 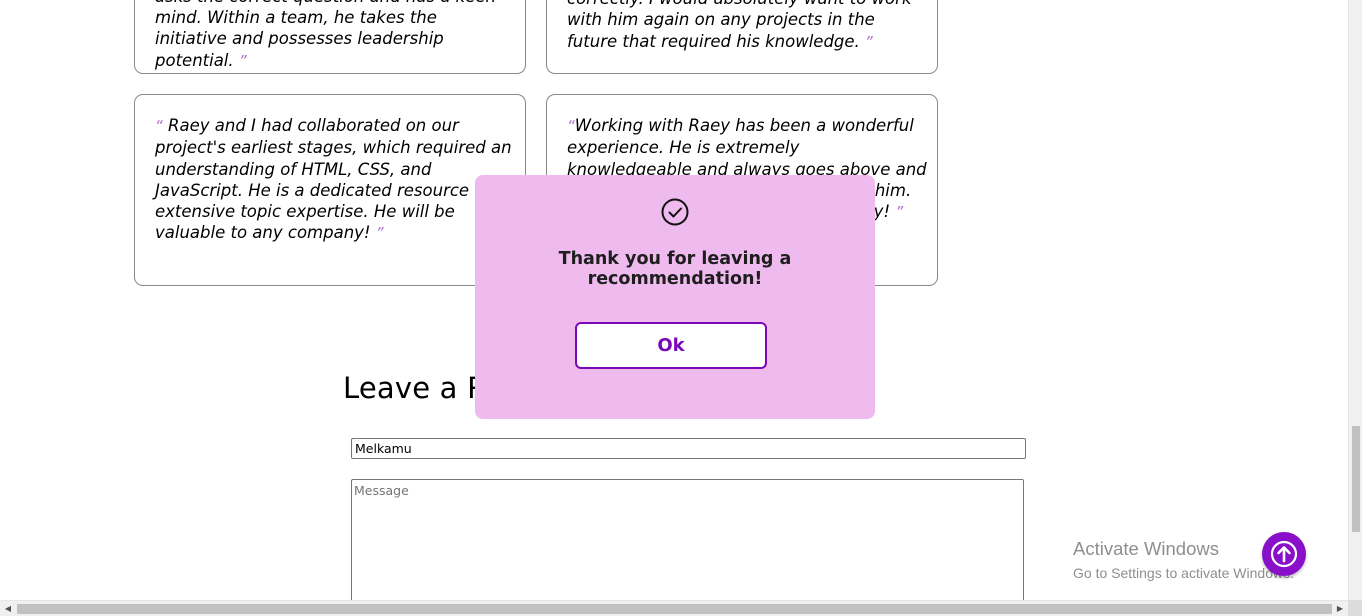 I want to click on horizontal-scrollbar-thumb, so click(x=674, y=609).